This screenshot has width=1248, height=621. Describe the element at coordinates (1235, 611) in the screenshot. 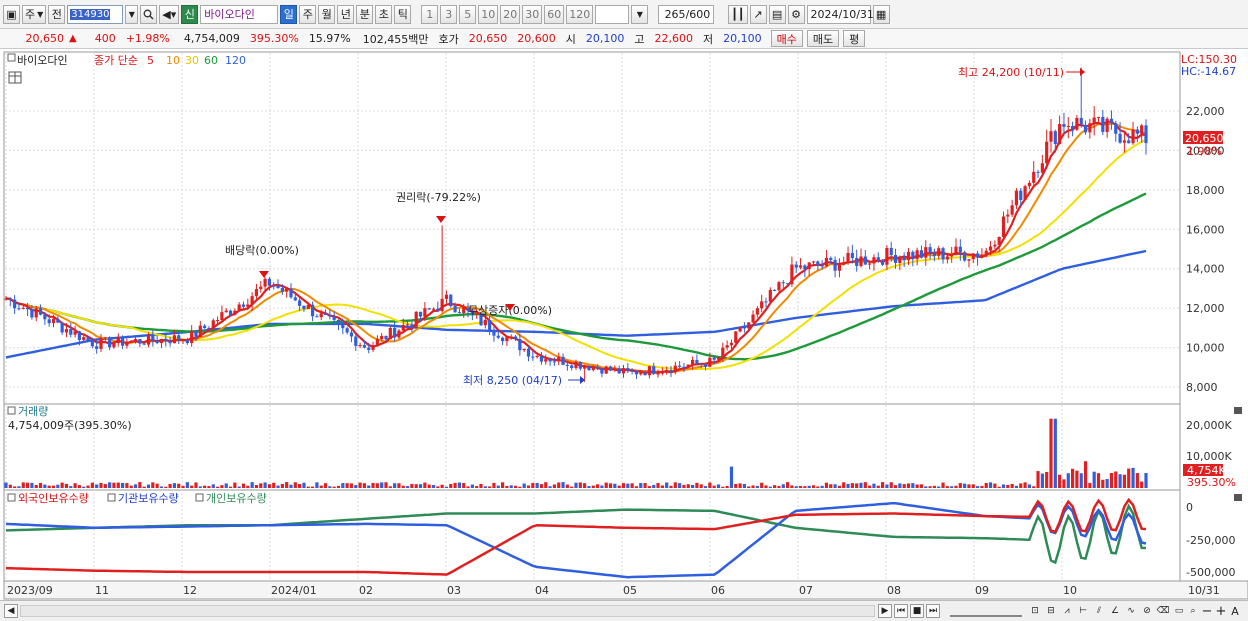

I see `font-size-icon: A` at that location.